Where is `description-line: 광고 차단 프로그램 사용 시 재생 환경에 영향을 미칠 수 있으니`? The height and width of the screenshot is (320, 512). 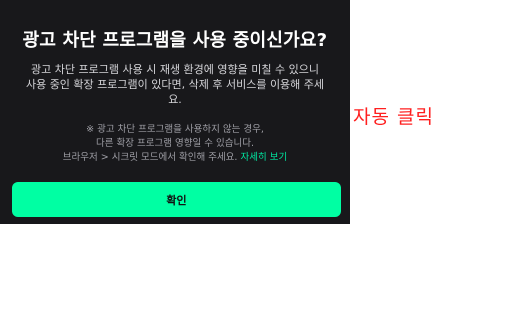
description-line: 광고 차단 프로그램 사용 시 재생 환경에 영향을 미칠 수 있으니 is located at coordinates (175, 69).